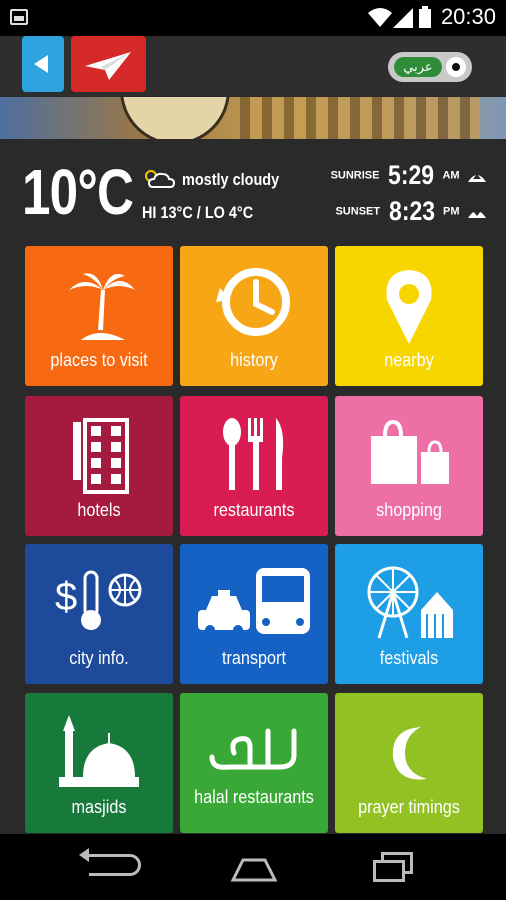 The width and height of the screenshot is (506, 900). I want to click on tile-festivals: festivals, so click(409, 614).